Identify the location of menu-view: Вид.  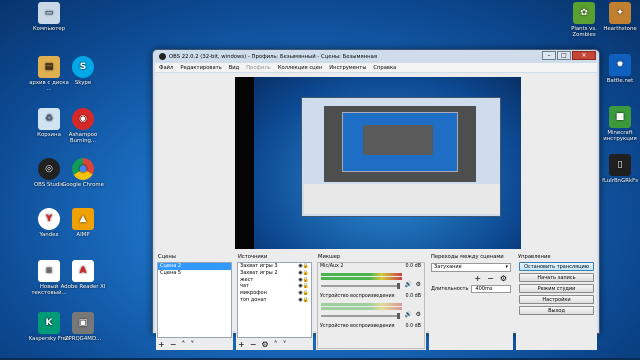
(234, 68).